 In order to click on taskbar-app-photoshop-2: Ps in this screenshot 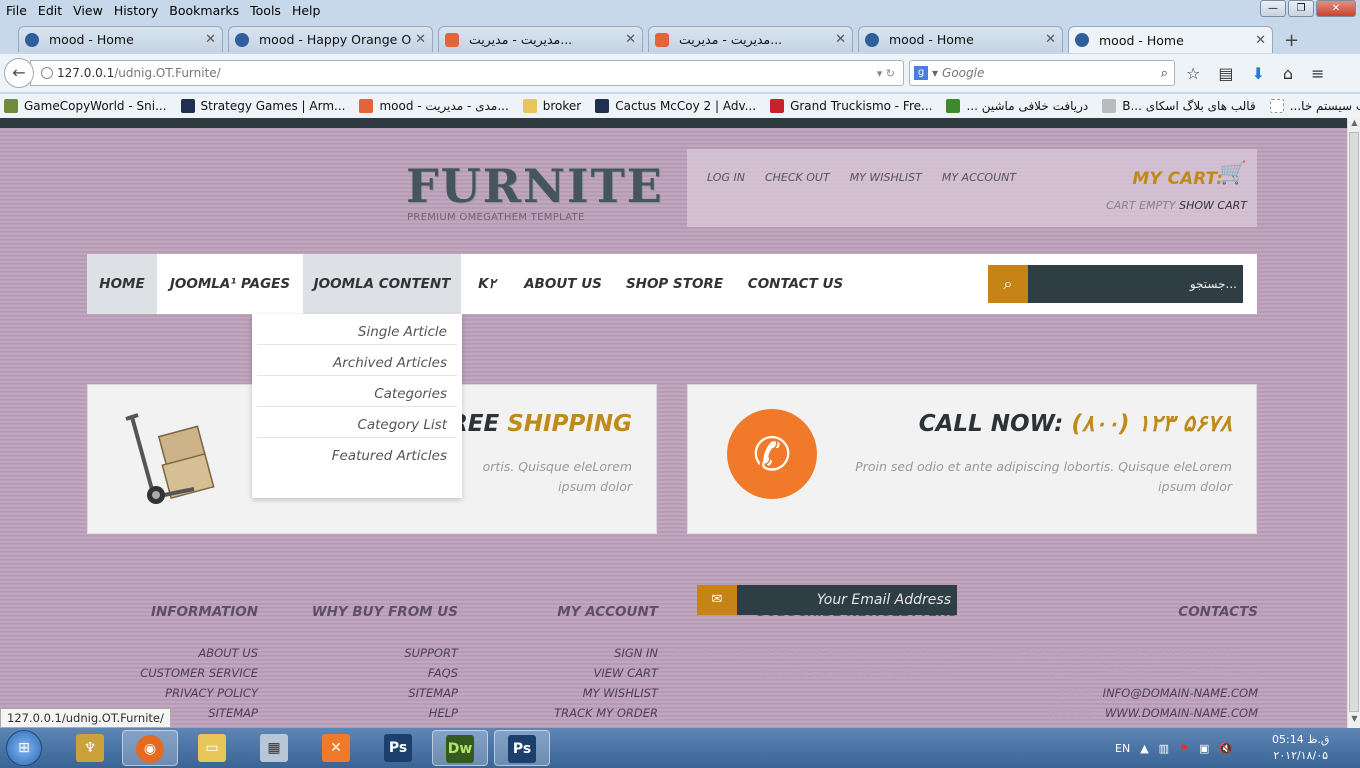, I will do `click(522, 748)`.